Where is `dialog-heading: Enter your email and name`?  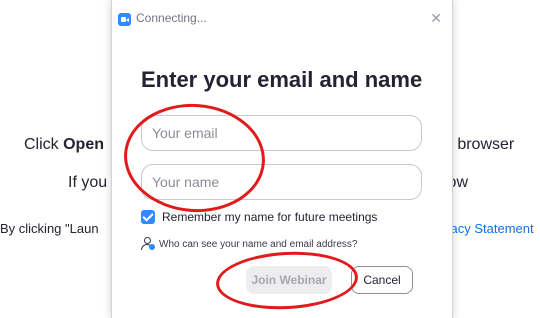 dialog-heading: Enter your email and name is located at coordinates (282, 79).